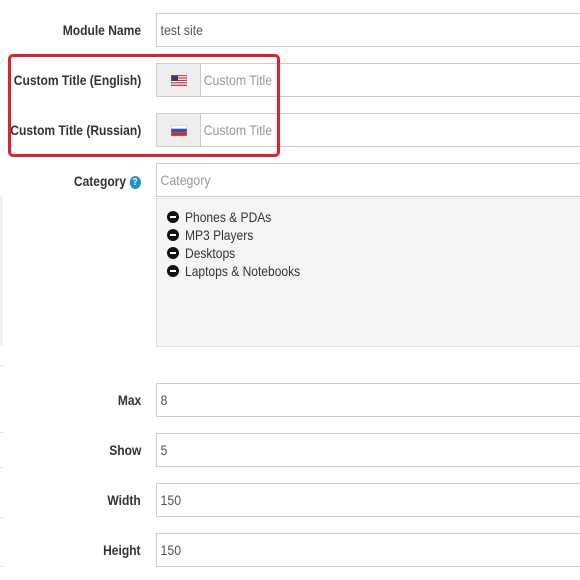 This screenshot has height=580, width=580. I want to click on category-item-label: Desktops, so click(210, 253).